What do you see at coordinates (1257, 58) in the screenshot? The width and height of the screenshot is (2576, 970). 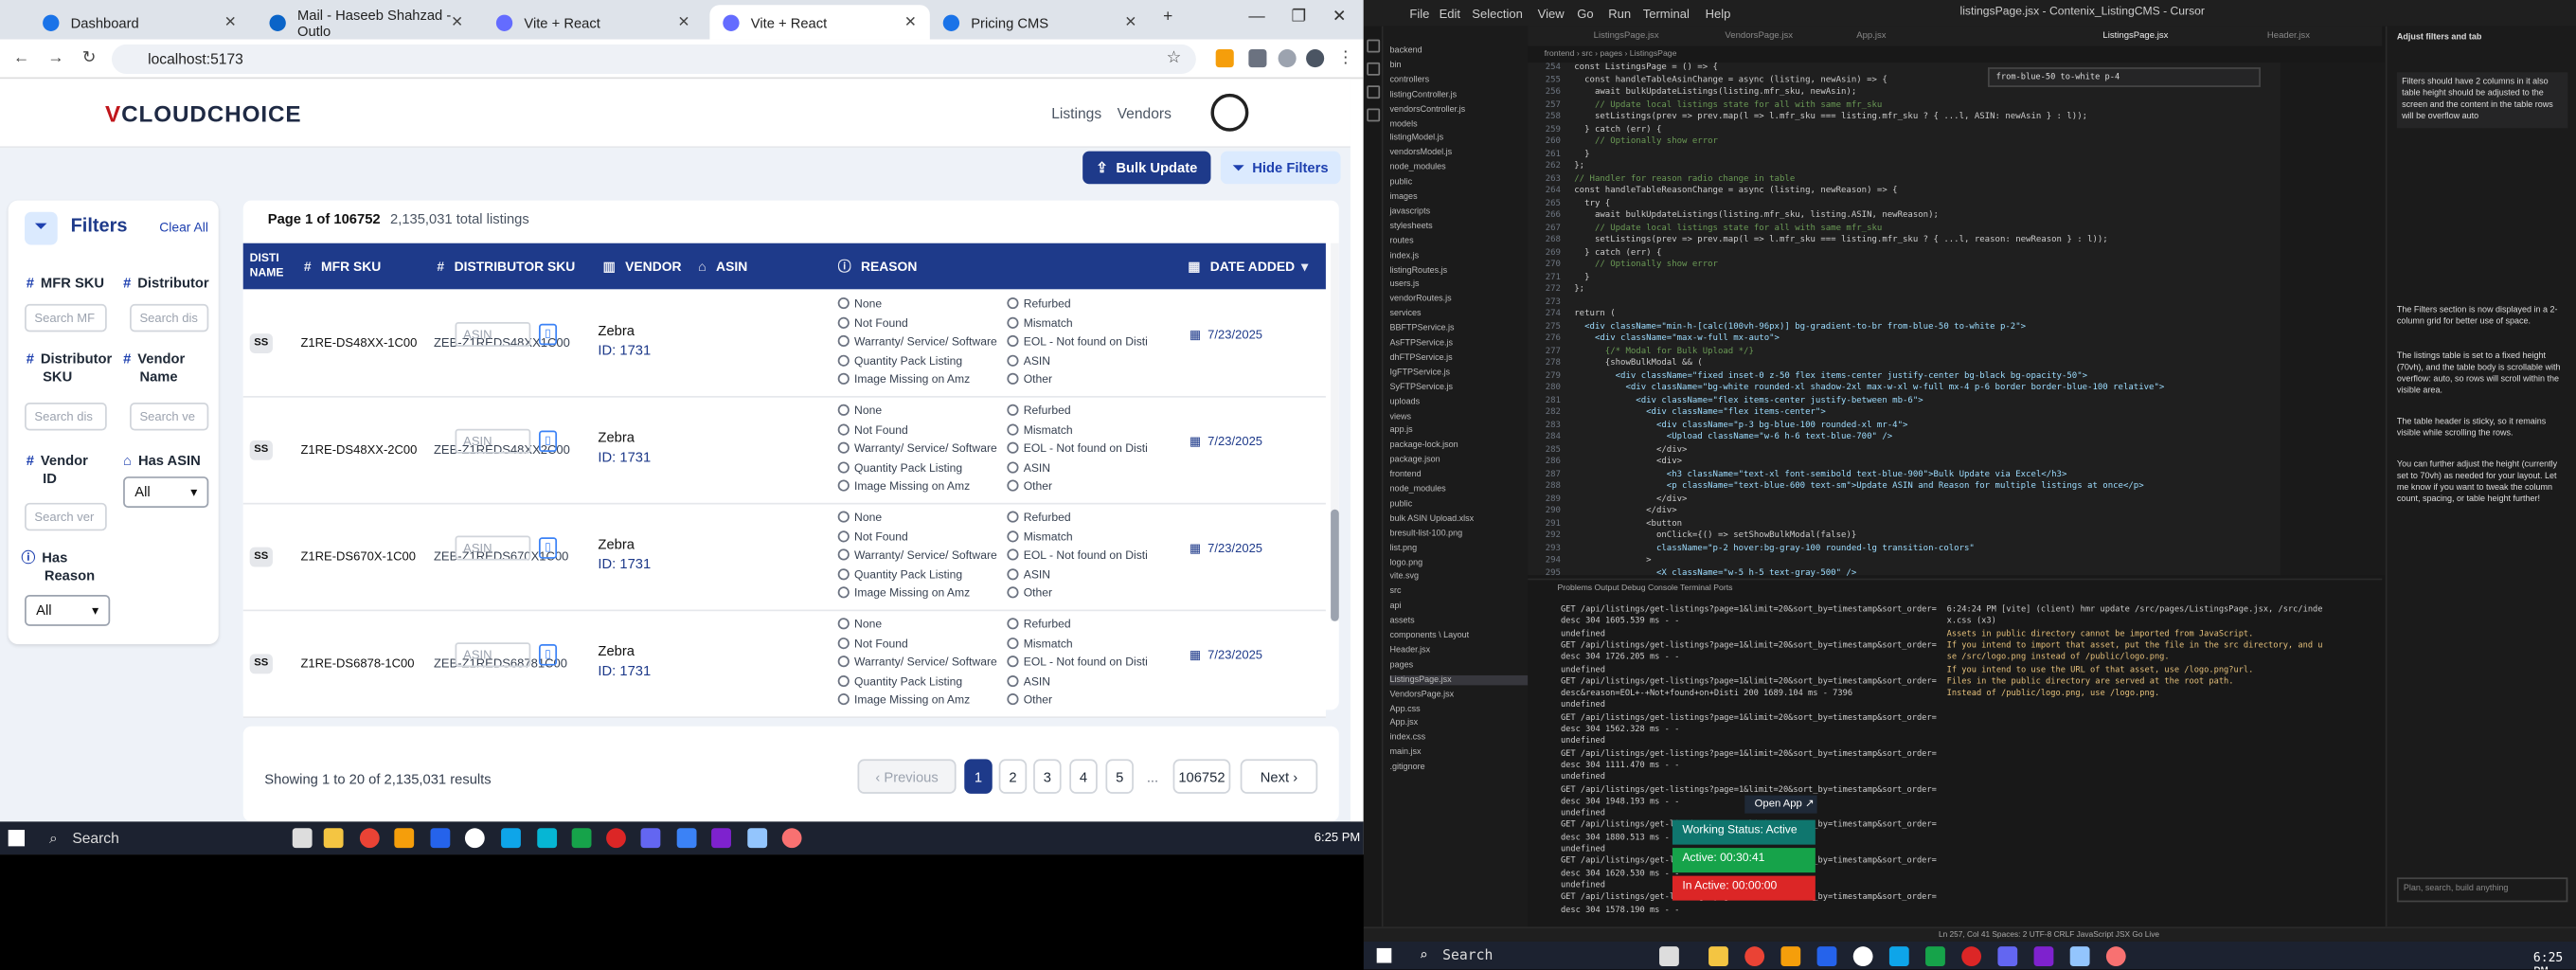 I see `extensions-puzzle-icon` at bounding box center [1257, 58].